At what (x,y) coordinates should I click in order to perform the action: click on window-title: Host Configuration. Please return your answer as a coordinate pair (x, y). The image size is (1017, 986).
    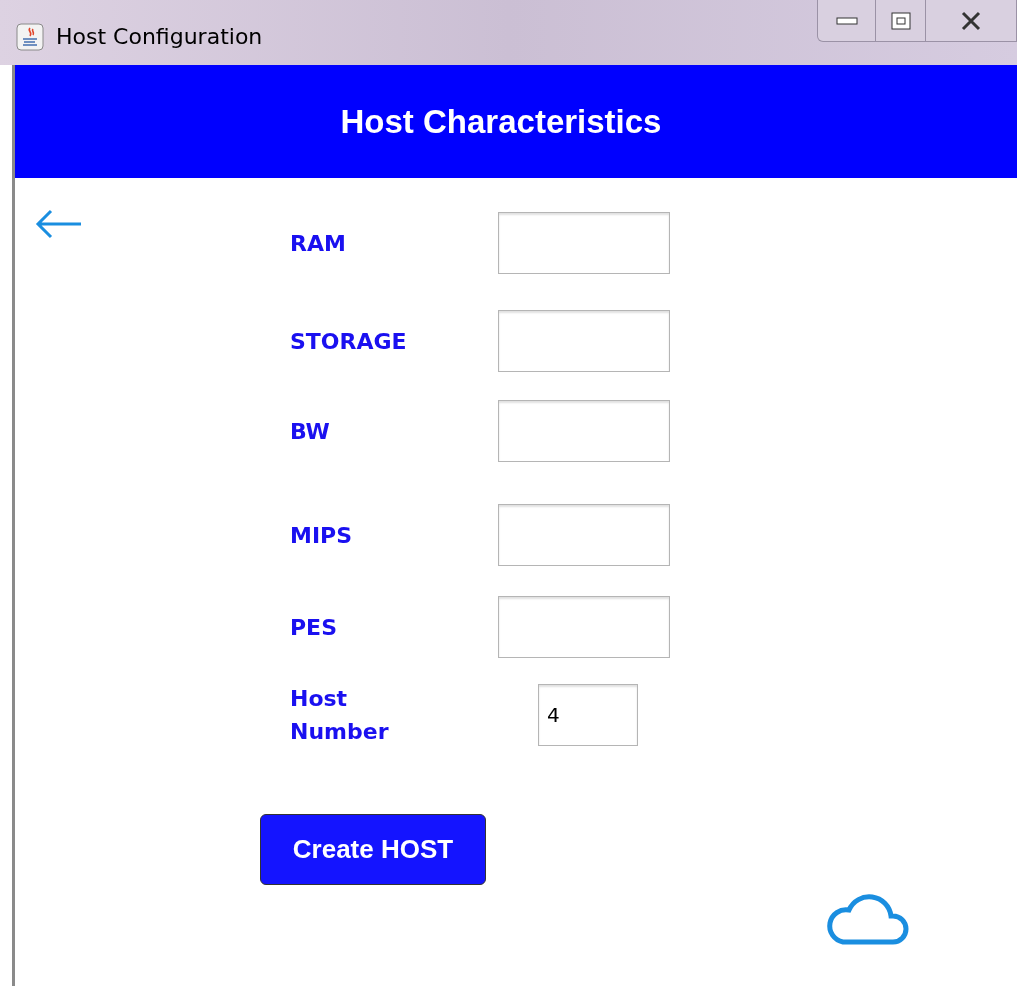
    Looking at the image, I should click on (159, 37).